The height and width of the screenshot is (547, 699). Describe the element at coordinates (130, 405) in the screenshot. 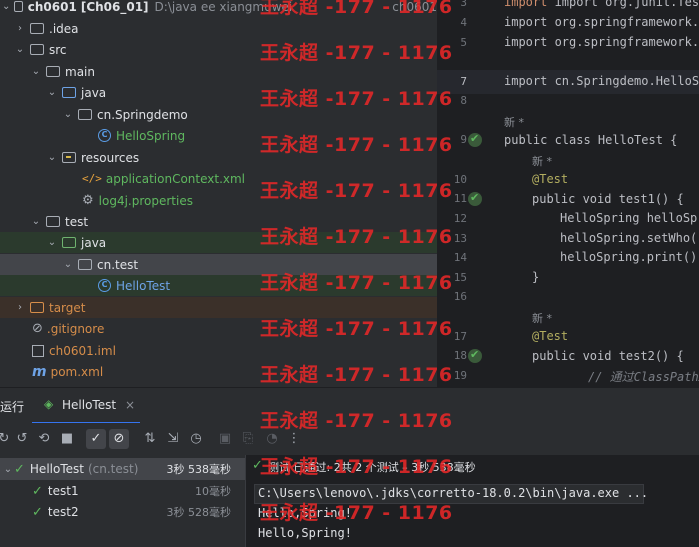

I see `close-icon: ×` at that location.